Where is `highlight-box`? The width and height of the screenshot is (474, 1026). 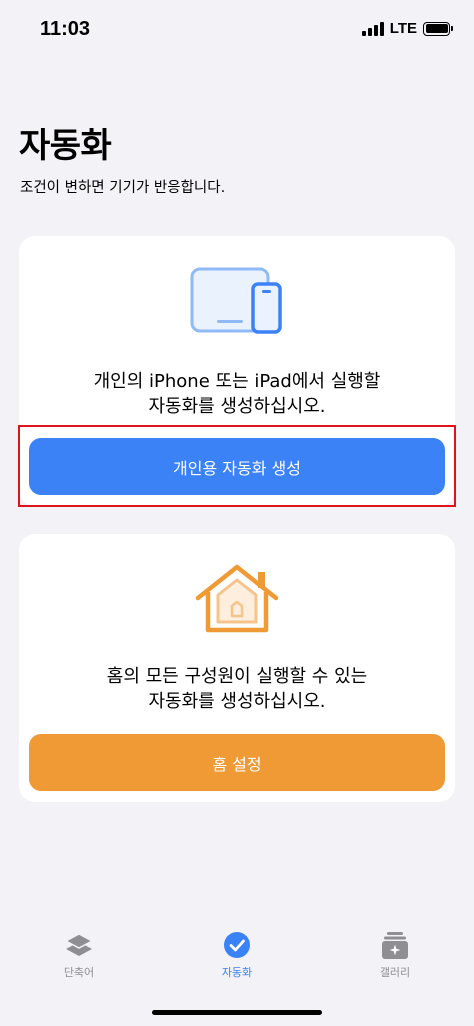
highlight-box is located at coordinates (237, 466).